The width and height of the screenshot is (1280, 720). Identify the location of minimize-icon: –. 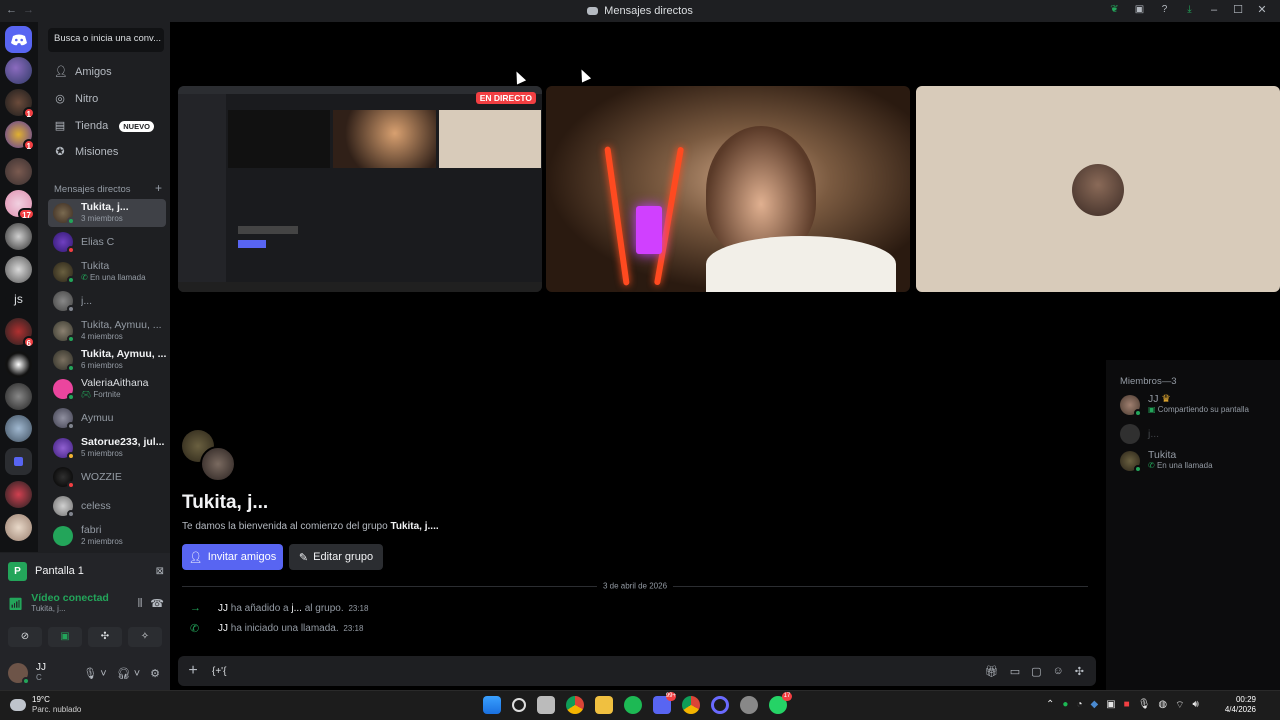
(1214, 10).